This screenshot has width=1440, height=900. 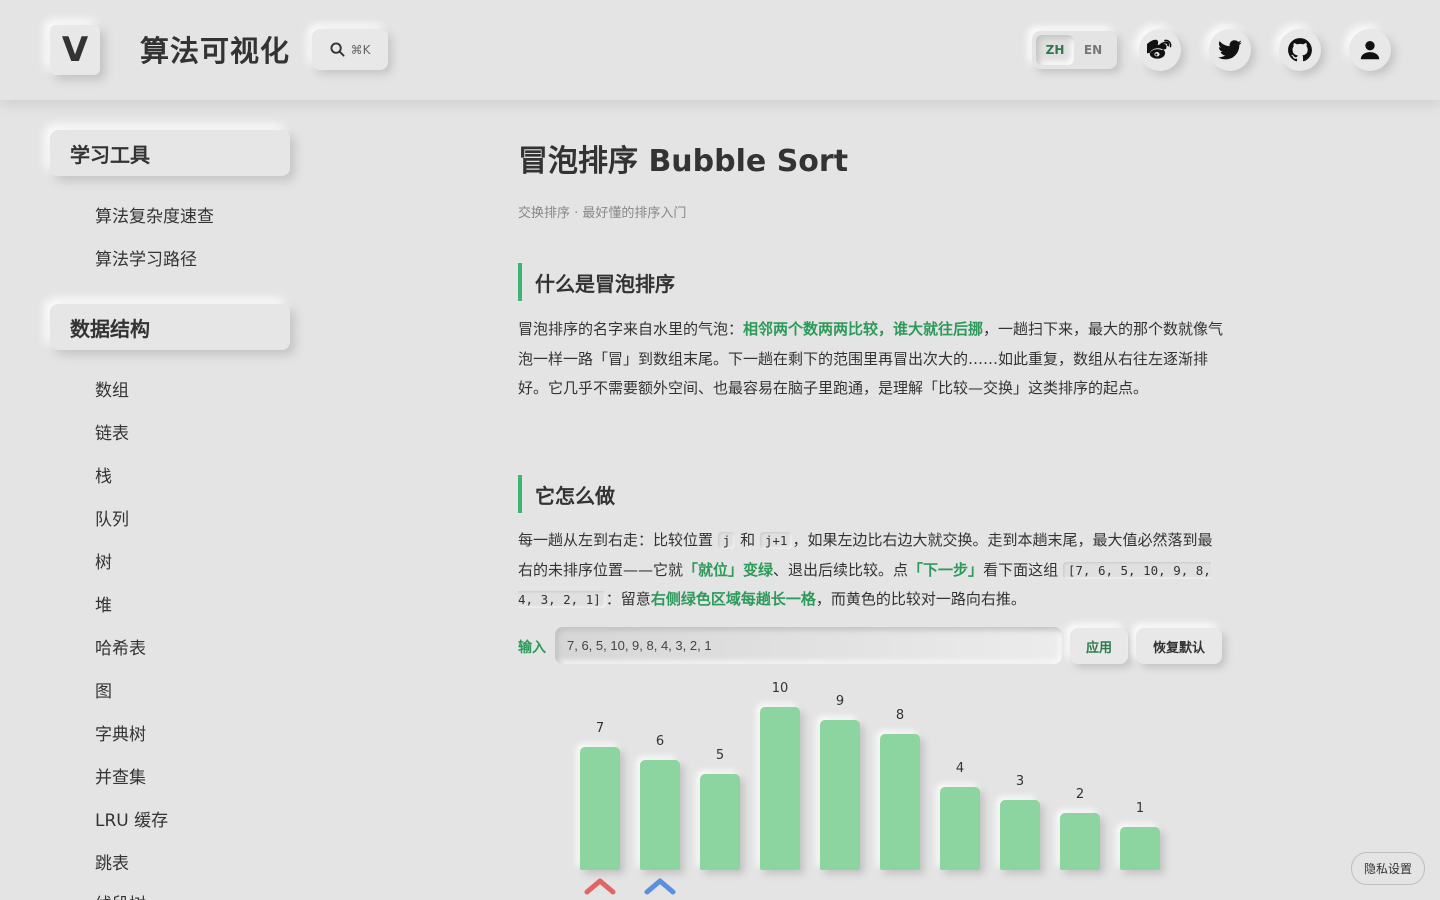 What do you see at coordinates (532, 648) in the screenshot?
I see `input-label: 输入` at bounding box center [532, 648].